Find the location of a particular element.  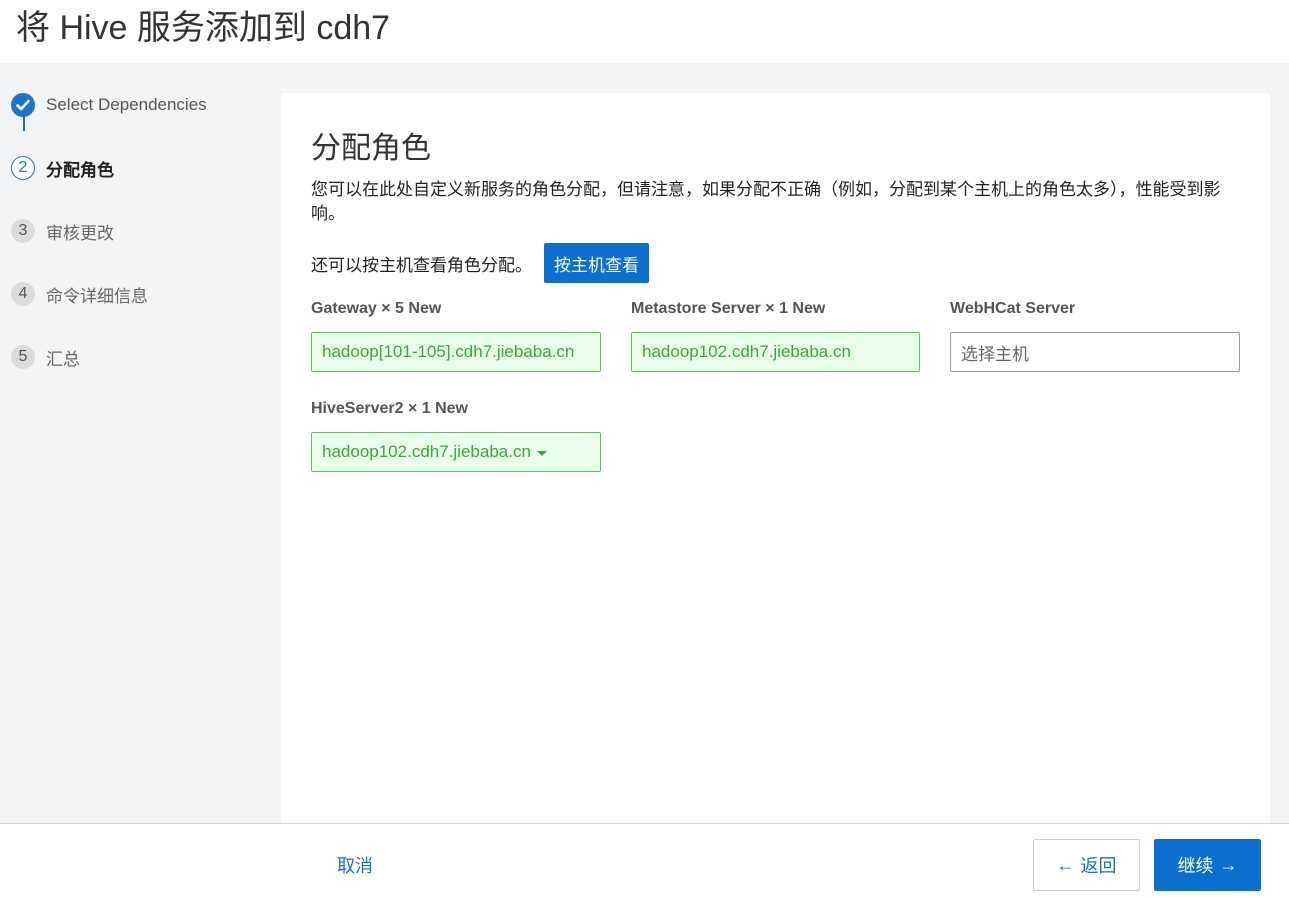

step-label: Select Dependencies is located at coordinates (126, 104).